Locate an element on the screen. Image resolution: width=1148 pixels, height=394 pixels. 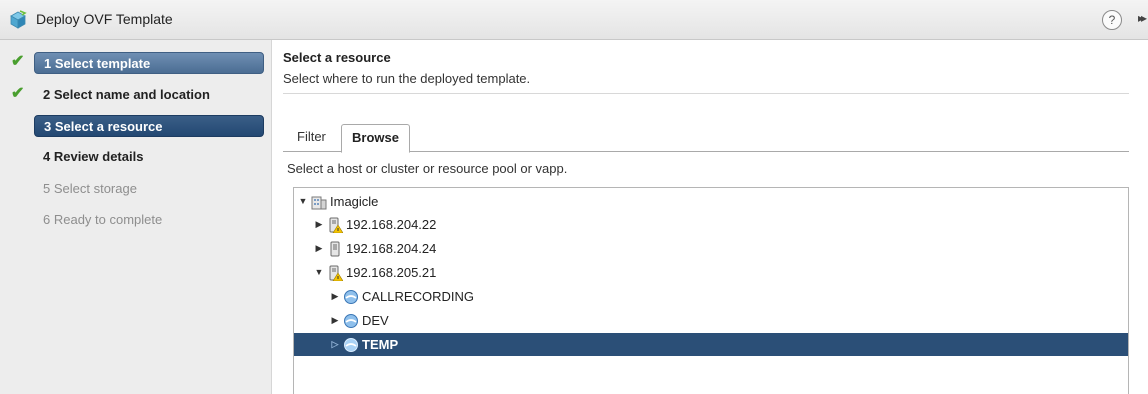
page-title: Select a resource is located at coordinates (337, 57).